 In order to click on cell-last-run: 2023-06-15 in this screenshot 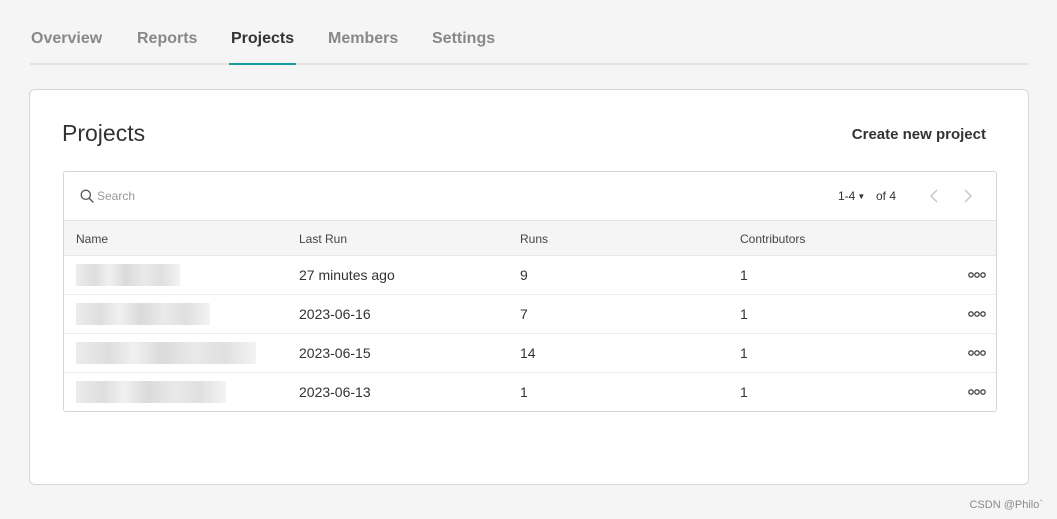, I will do `click(335, 353)`.